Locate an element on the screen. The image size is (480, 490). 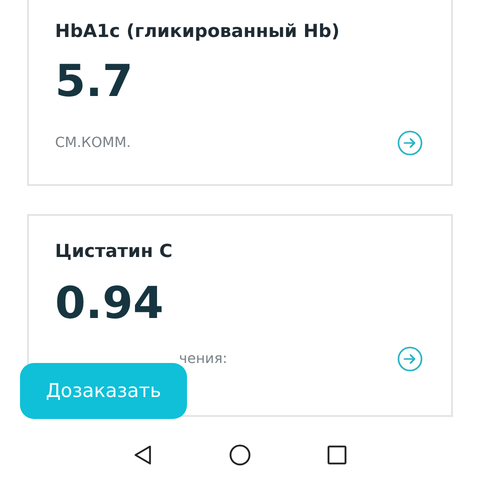
result-value: 0.94 is located at coordinates (110, 304).